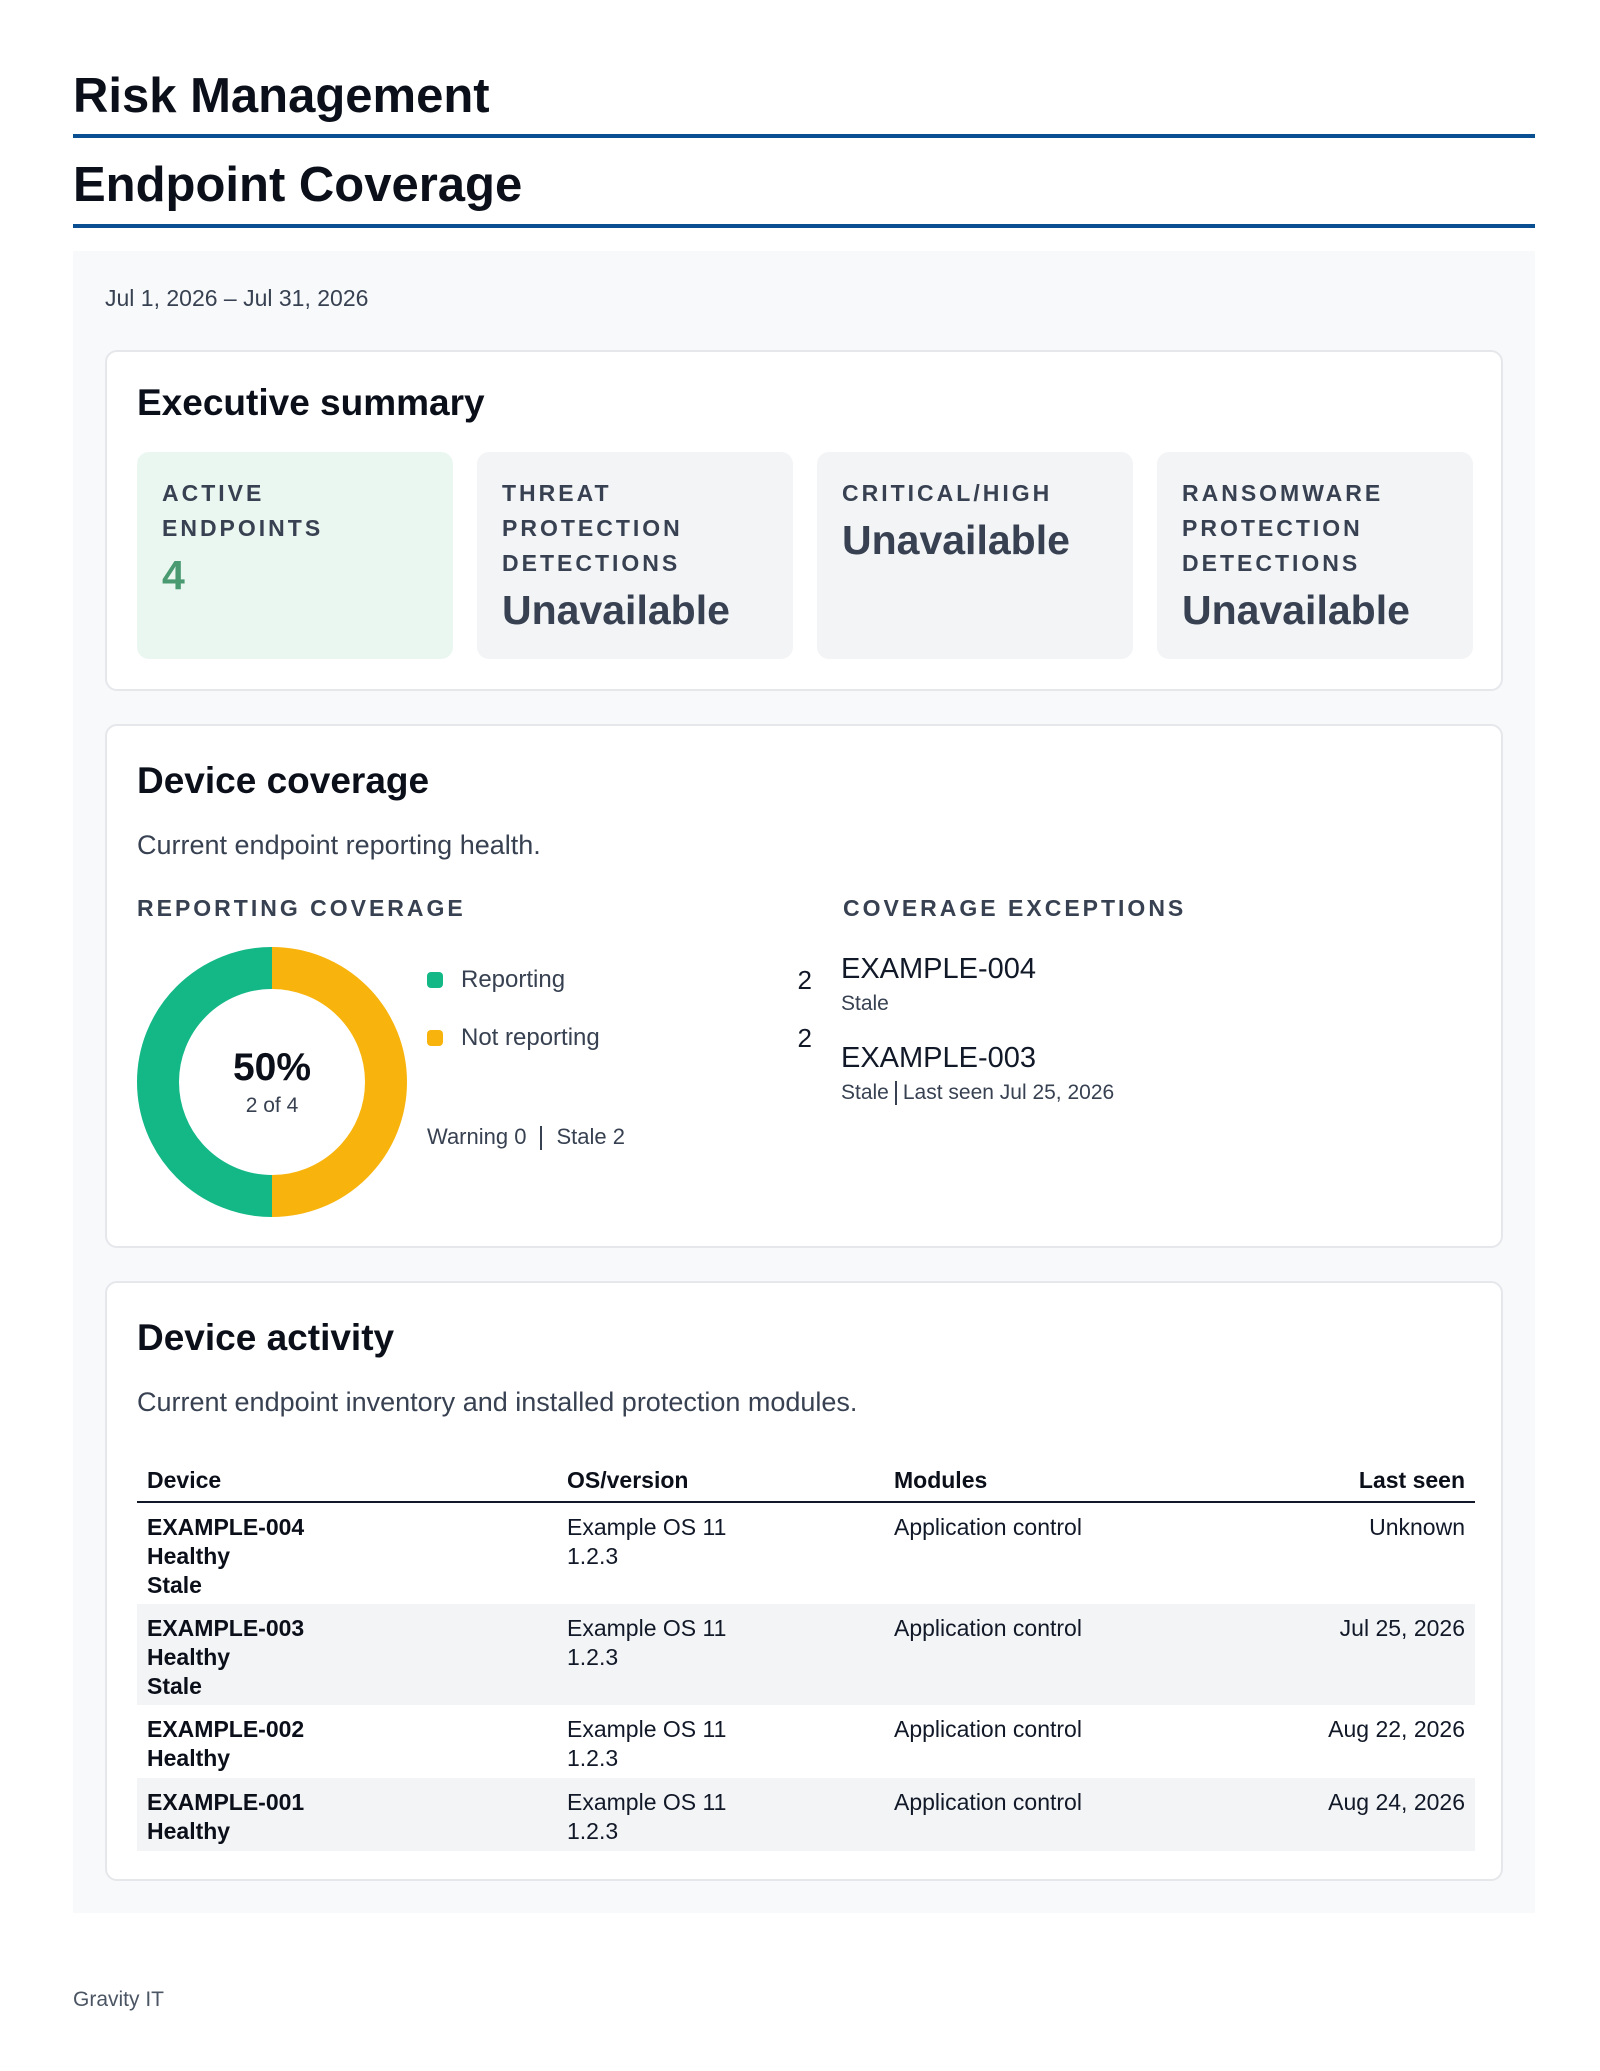 The image size is (1600, 2071). Describe the element at coordinates (119, 1999) in the screenshot. I see `footer-brand: Gravity IT` at that location.